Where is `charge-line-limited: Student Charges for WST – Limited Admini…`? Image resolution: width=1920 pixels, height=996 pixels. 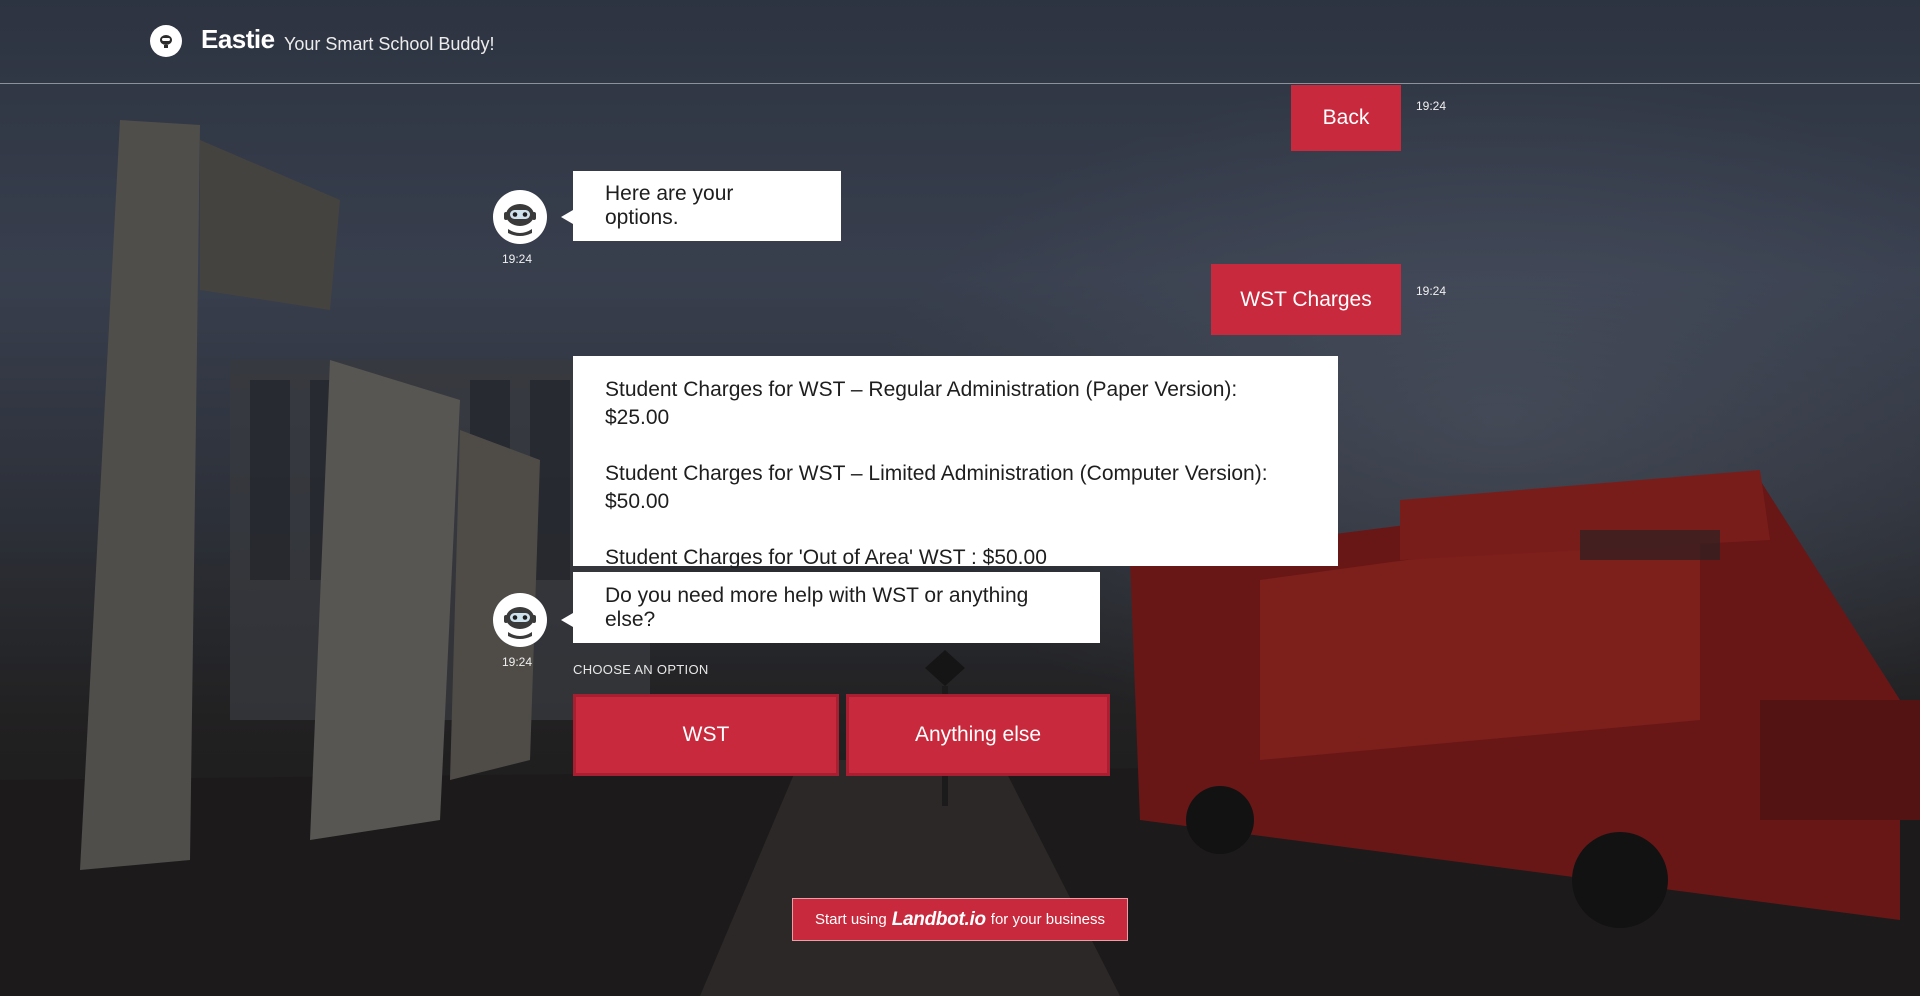 charge-line-limited: Student Charges for WST – Limited Admini… is located at coordinates (936, 487).